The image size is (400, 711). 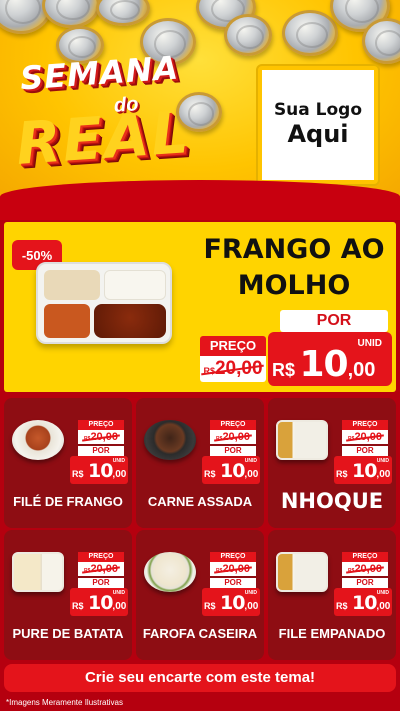 I want to click on featured-new-price: UNID R$ 10,00, so click(x=330, y=359).